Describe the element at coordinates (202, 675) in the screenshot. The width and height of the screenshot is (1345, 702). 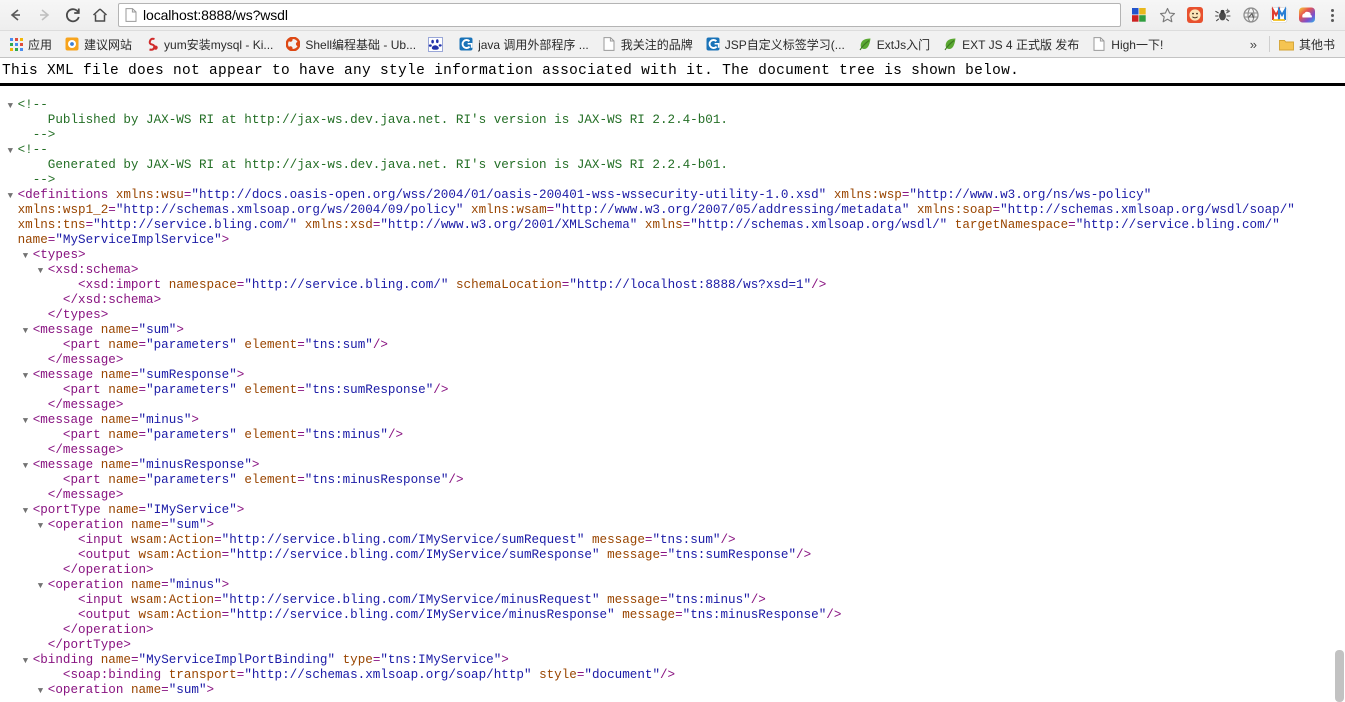
I see `xml-attr: transport` at that location.